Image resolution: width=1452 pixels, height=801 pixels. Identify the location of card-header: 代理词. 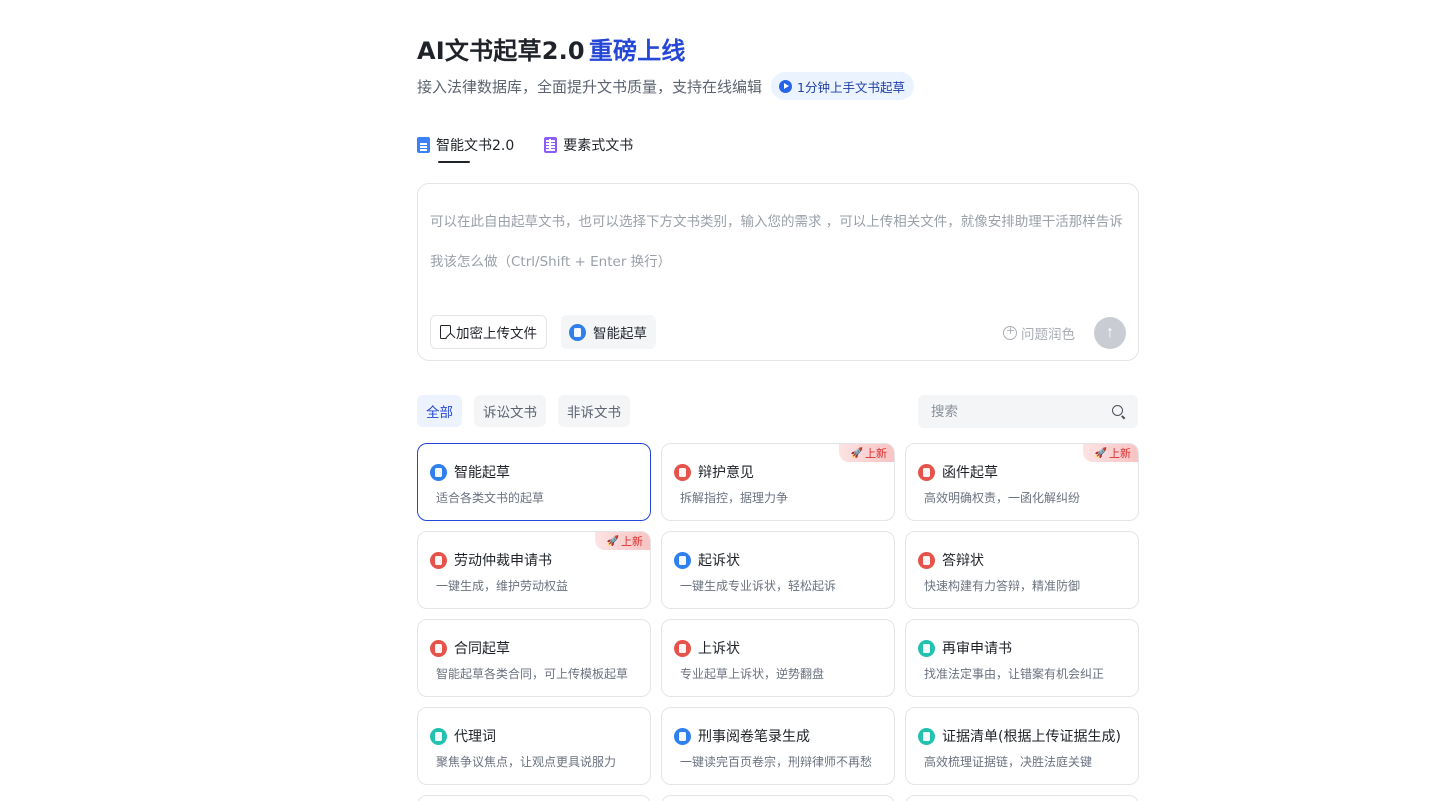
(463, 736).